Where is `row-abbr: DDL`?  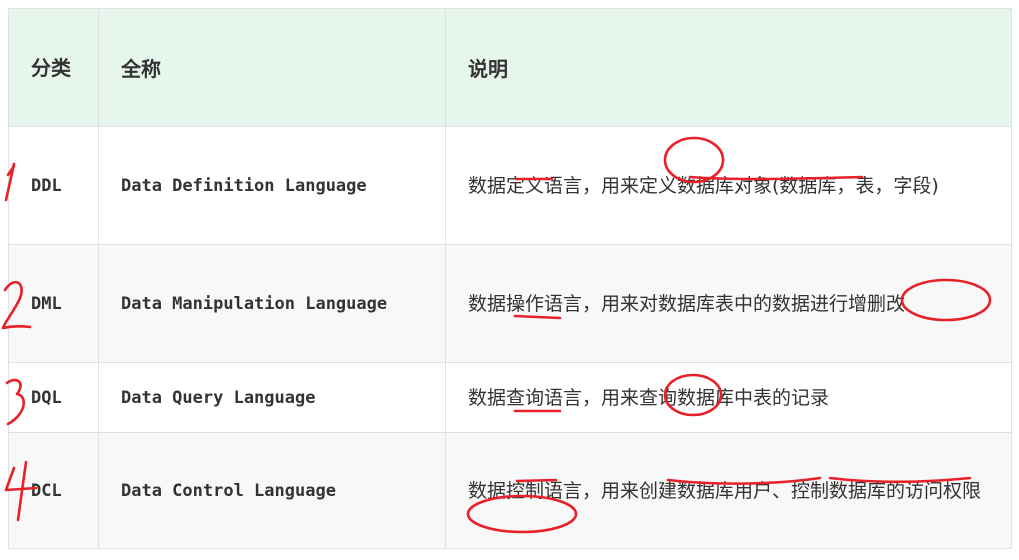
row-abbr: DDL is located at coordinates (53, 185).